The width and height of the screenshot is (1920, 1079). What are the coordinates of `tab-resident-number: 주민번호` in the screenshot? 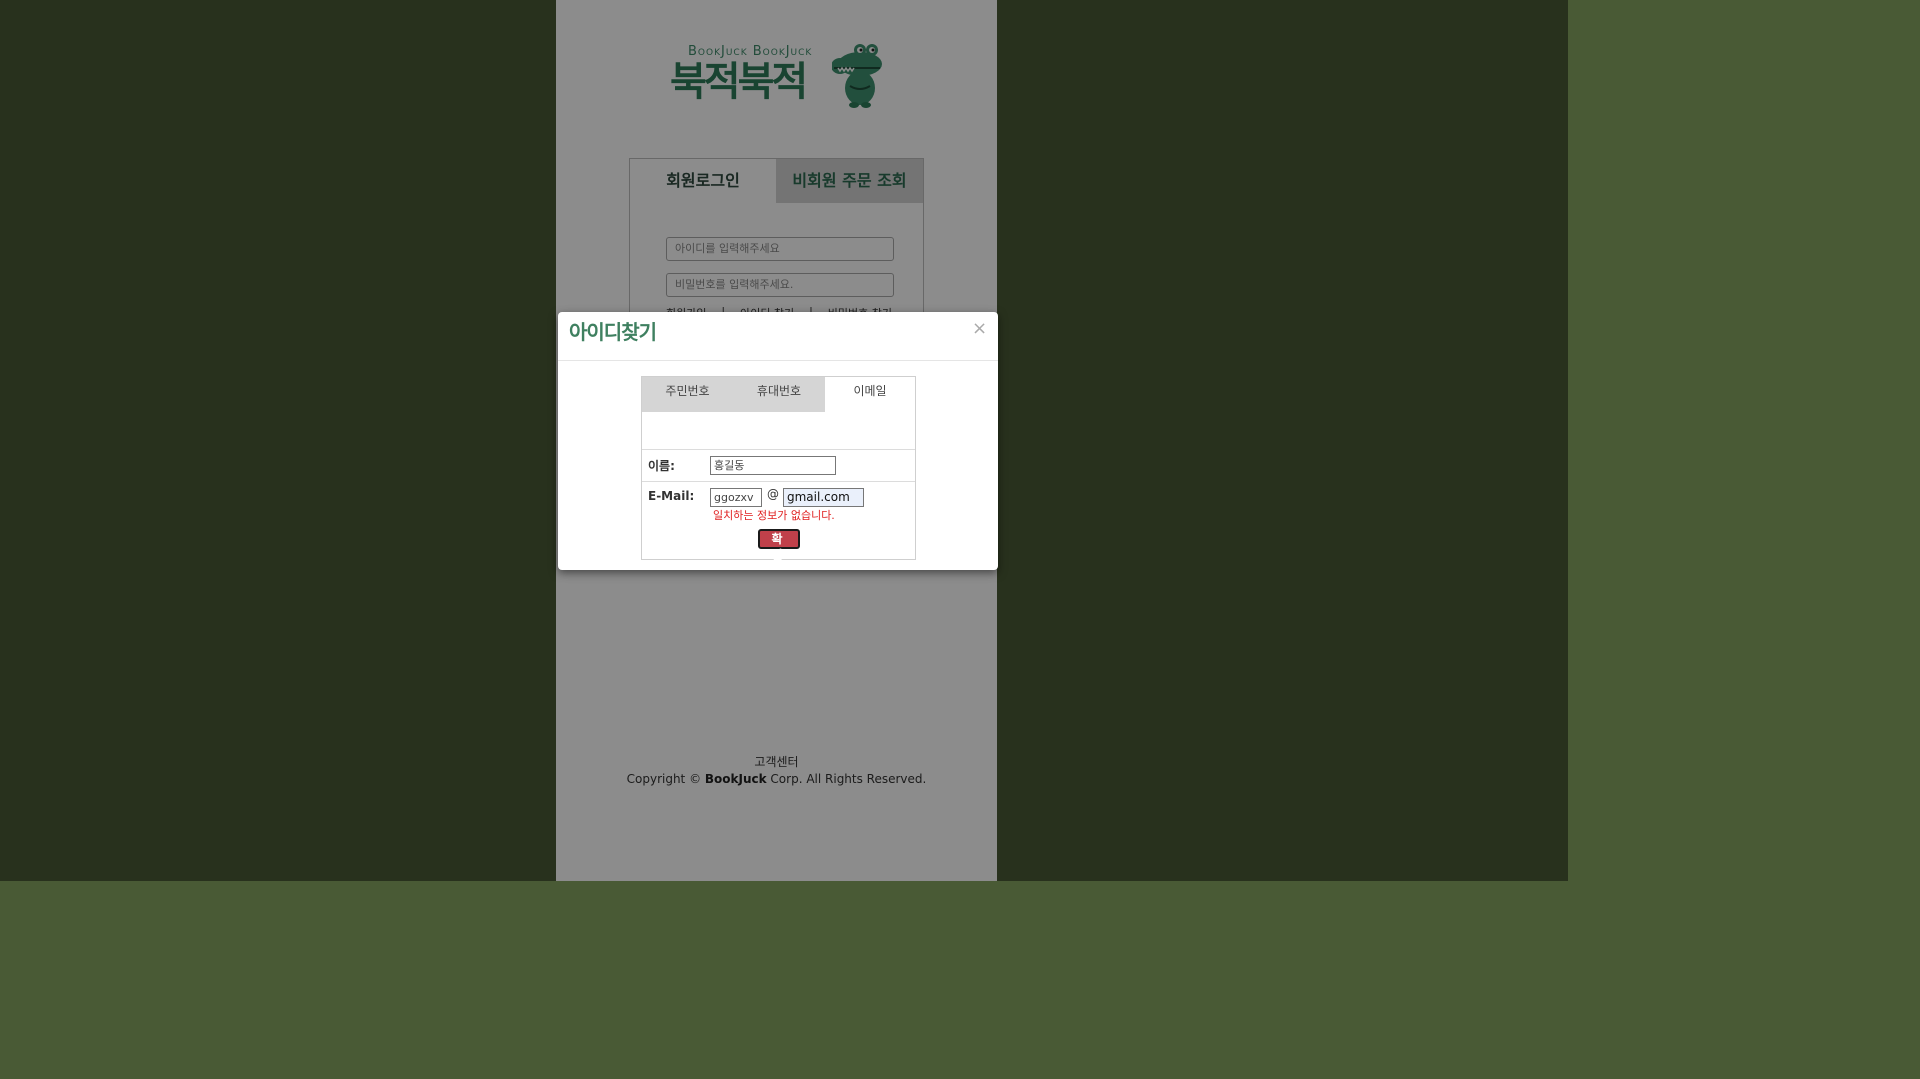 It's located at (687, 394).